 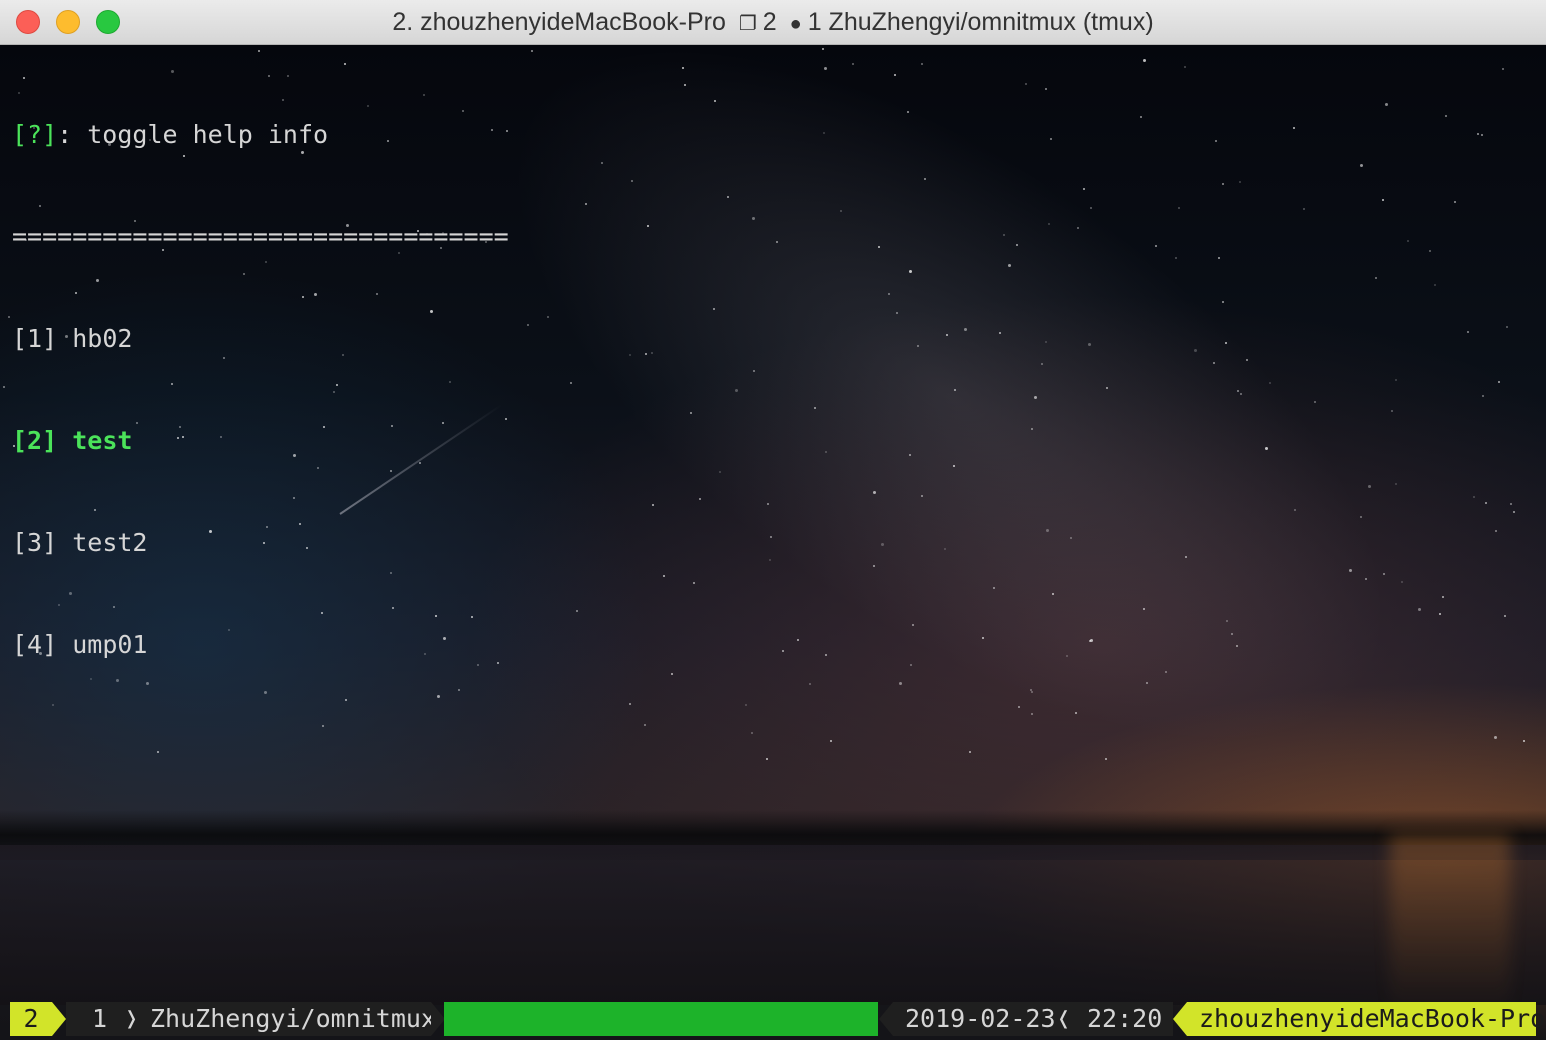 I want to click on chevron-left-icon: ❬, so click(x=1064, y=1018).